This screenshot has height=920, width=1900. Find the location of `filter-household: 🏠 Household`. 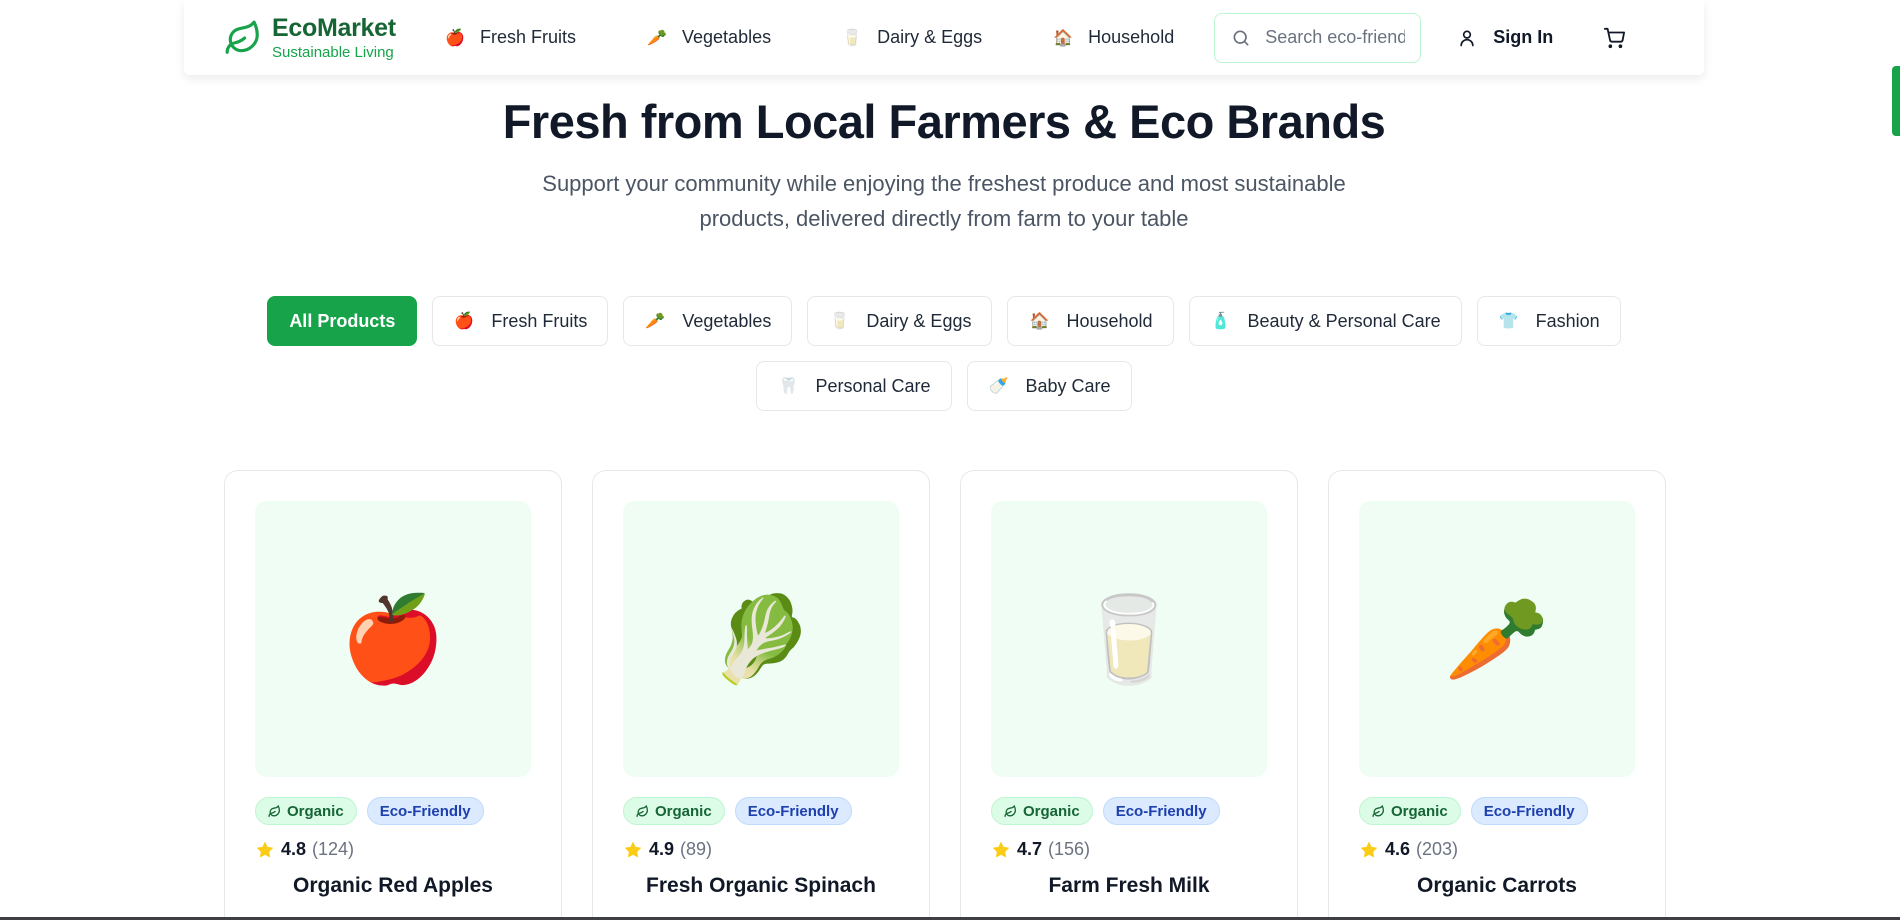

filter-household: 🏠 Household is located at coordinates (1090, 321).